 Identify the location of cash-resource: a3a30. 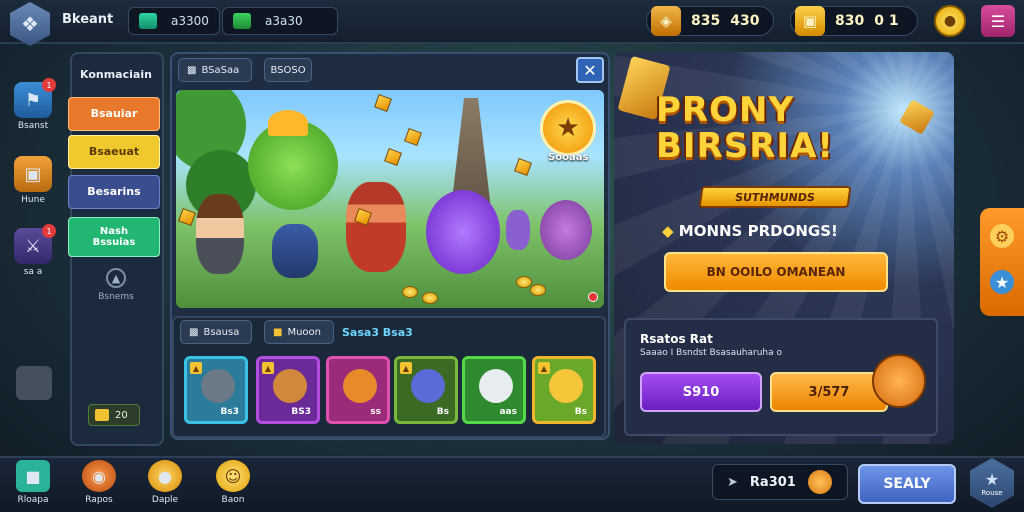
(280, 21).